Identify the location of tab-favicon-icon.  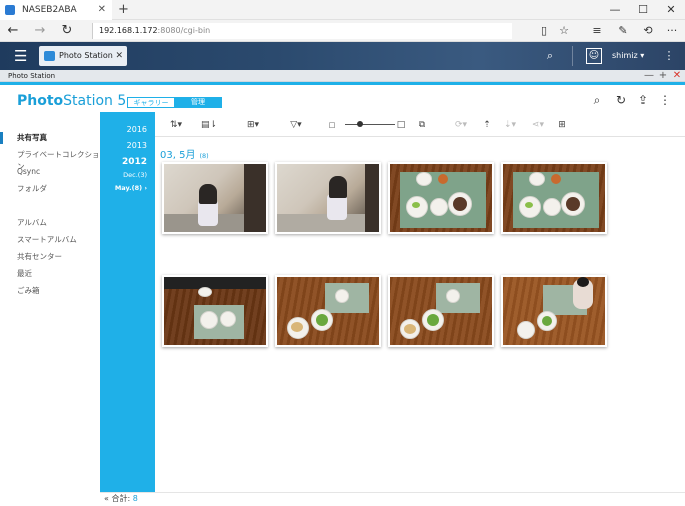
(10, 10).